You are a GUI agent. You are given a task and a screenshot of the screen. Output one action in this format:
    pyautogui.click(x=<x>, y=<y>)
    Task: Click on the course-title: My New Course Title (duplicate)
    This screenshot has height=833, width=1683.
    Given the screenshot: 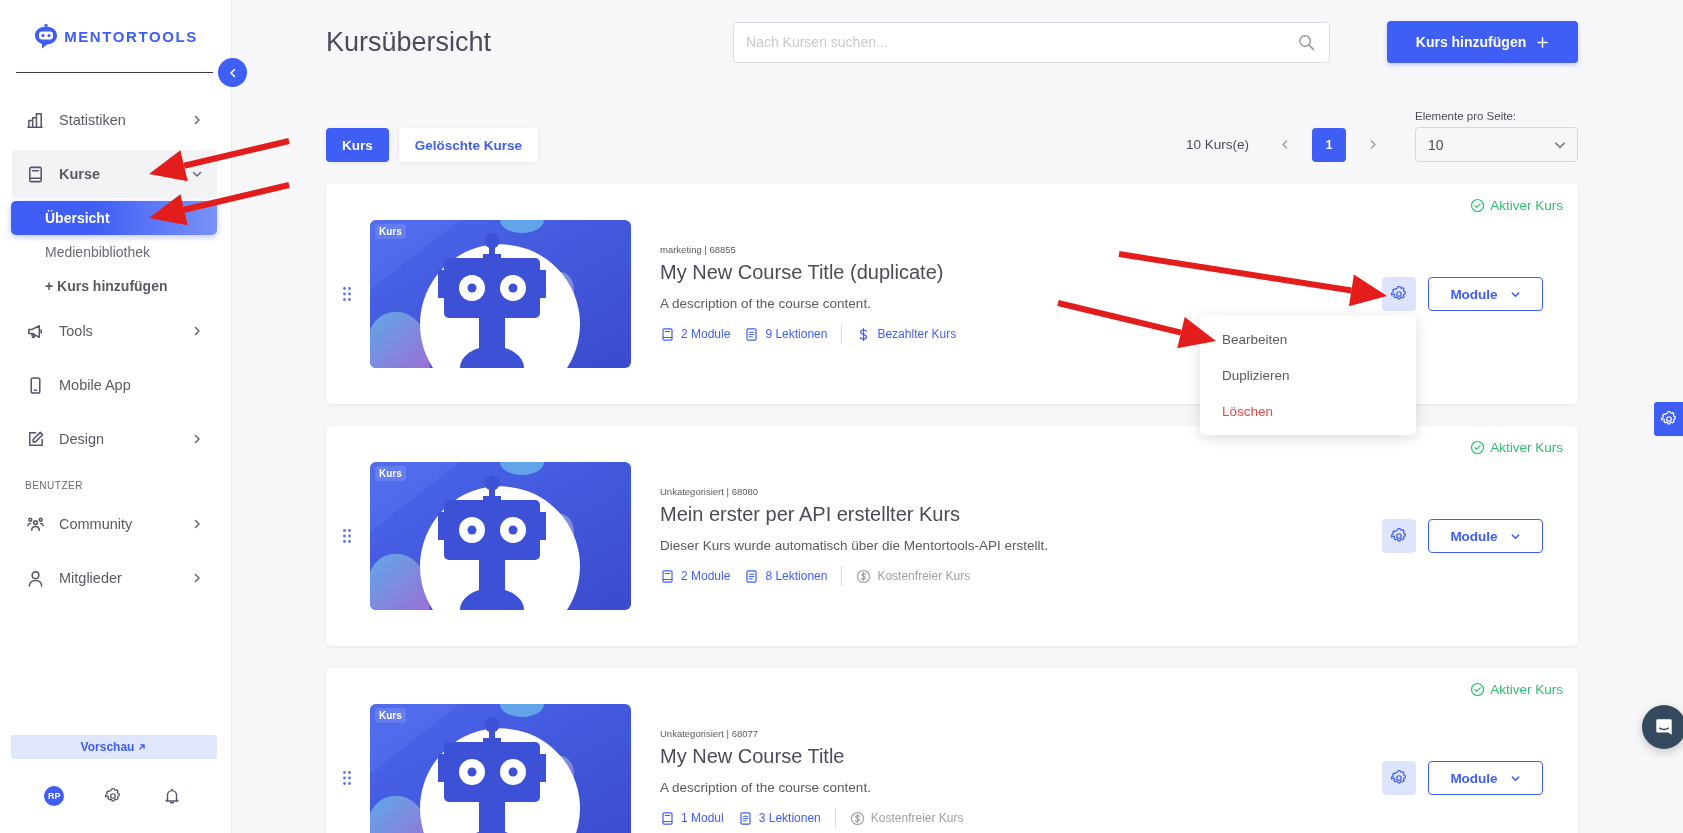 What is the action you would take?
    pyautogui.click(x=802, y=272)
    